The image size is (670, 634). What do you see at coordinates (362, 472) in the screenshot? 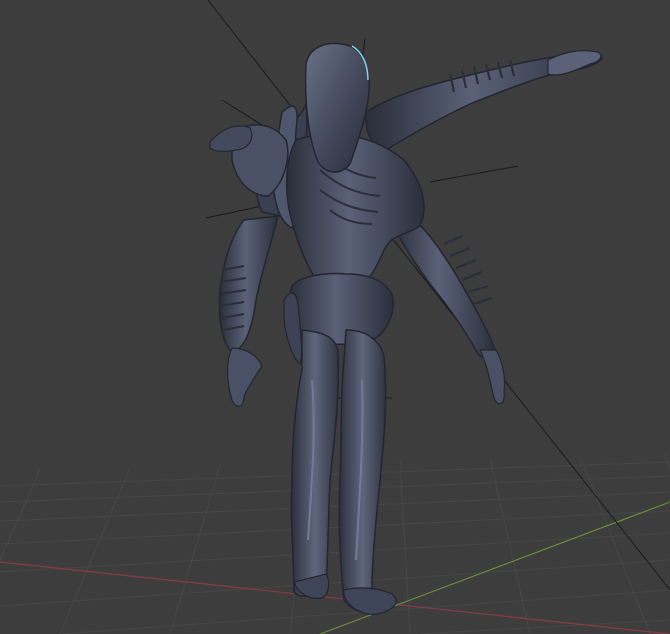
I see `right-leg` at bounding box center [362, 472].